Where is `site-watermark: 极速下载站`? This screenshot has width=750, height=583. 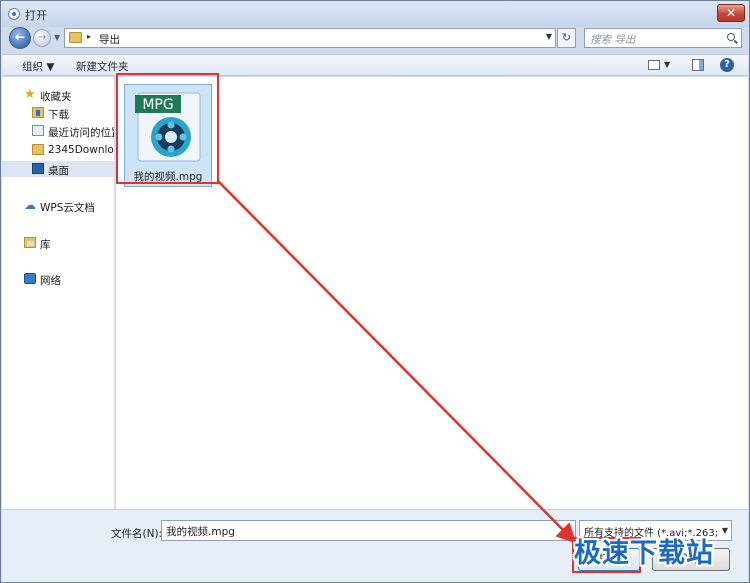 site-watermark: 极速下载站 is located at coordinates (644, 553).